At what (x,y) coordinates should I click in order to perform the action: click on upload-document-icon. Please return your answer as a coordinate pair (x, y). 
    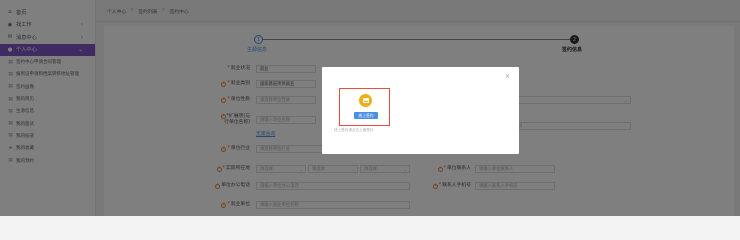
    Looking at the image, I should click on (365, 100).